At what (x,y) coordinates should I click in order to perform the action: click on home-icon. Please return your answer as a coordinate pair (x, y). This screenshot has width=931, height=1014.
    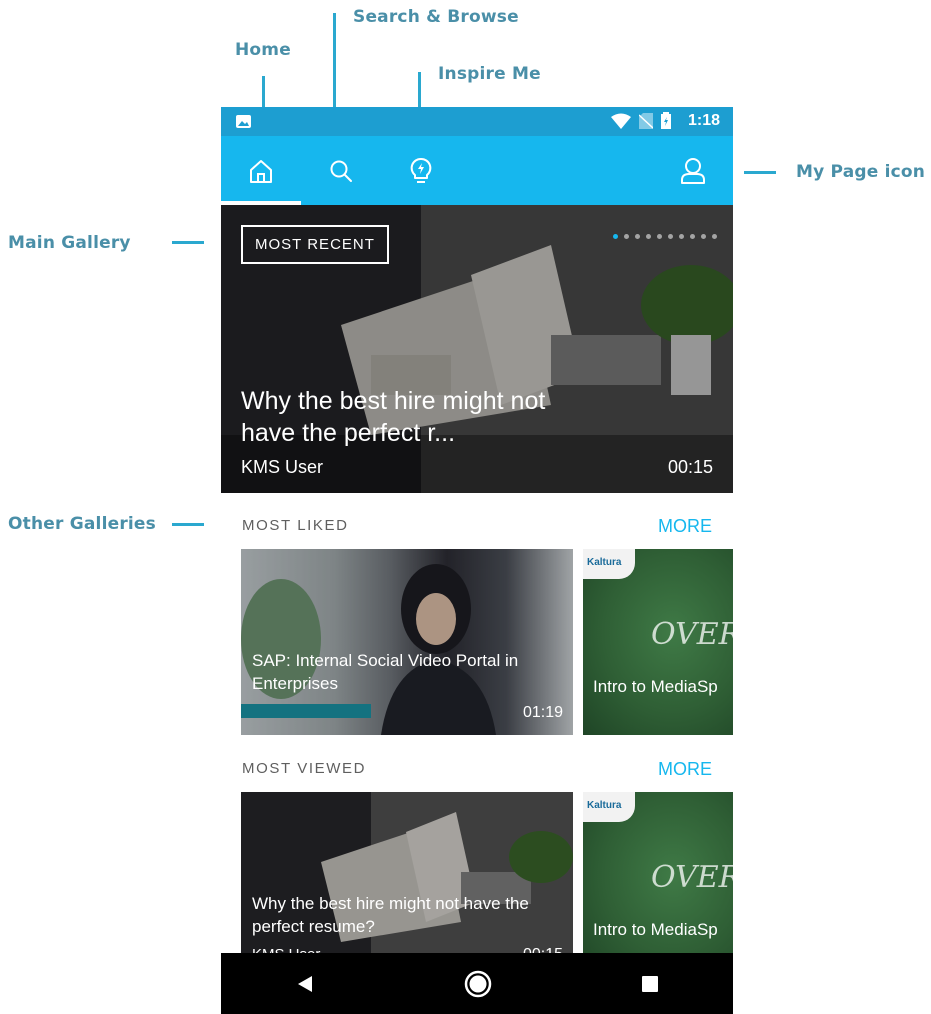
    Looking at the image, I should click on (261, 171).